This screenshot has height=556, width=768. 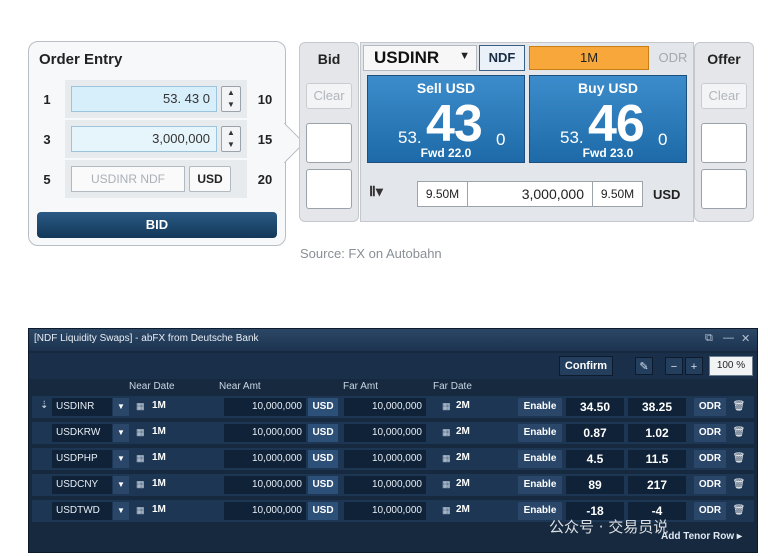 I want to click on ladder-tool-icon: Ⅱ▾, so click(x=376, y=191).